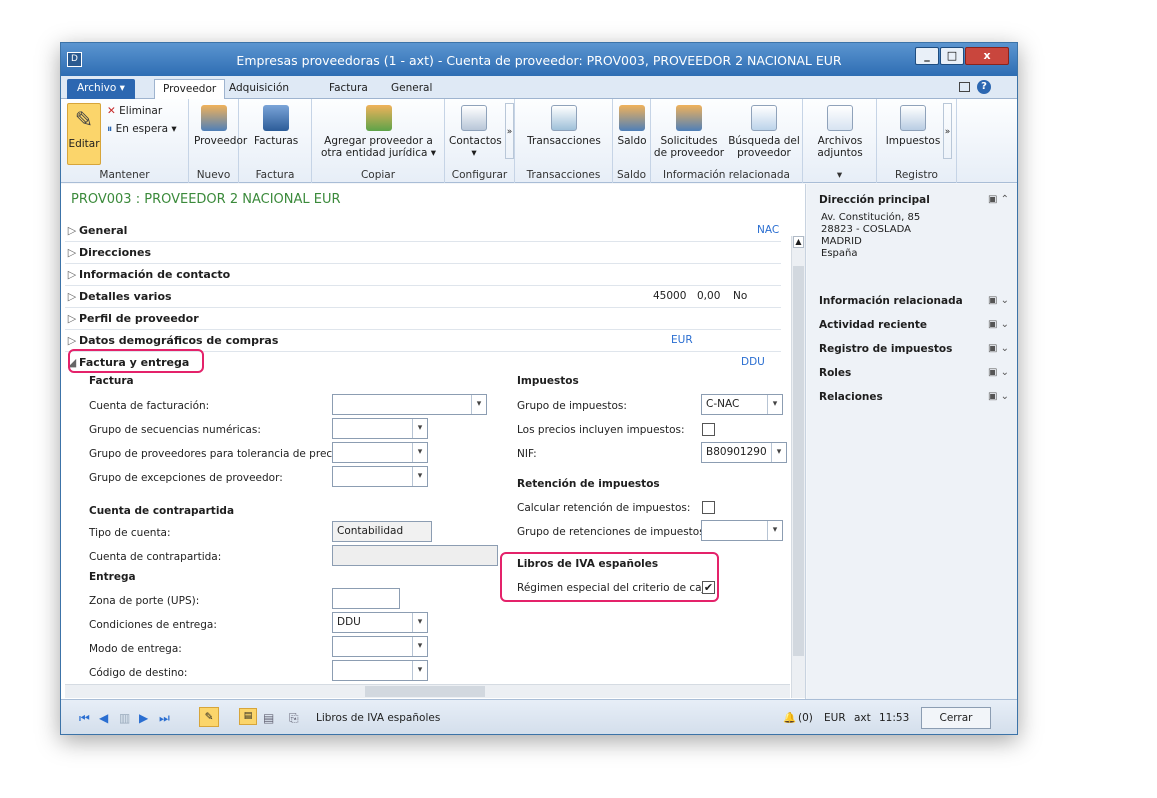  I want to click on condiciones-field: DDU ▾, so click(380, 622).